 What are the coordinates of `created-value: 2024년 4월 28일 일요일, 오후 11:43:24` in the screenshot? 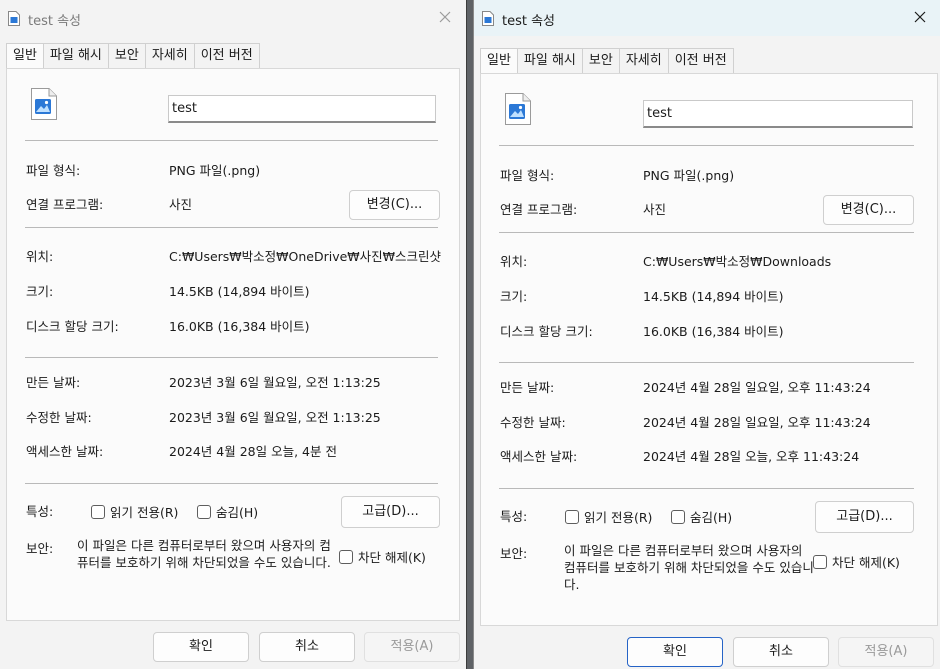 It's located at (757, 387).